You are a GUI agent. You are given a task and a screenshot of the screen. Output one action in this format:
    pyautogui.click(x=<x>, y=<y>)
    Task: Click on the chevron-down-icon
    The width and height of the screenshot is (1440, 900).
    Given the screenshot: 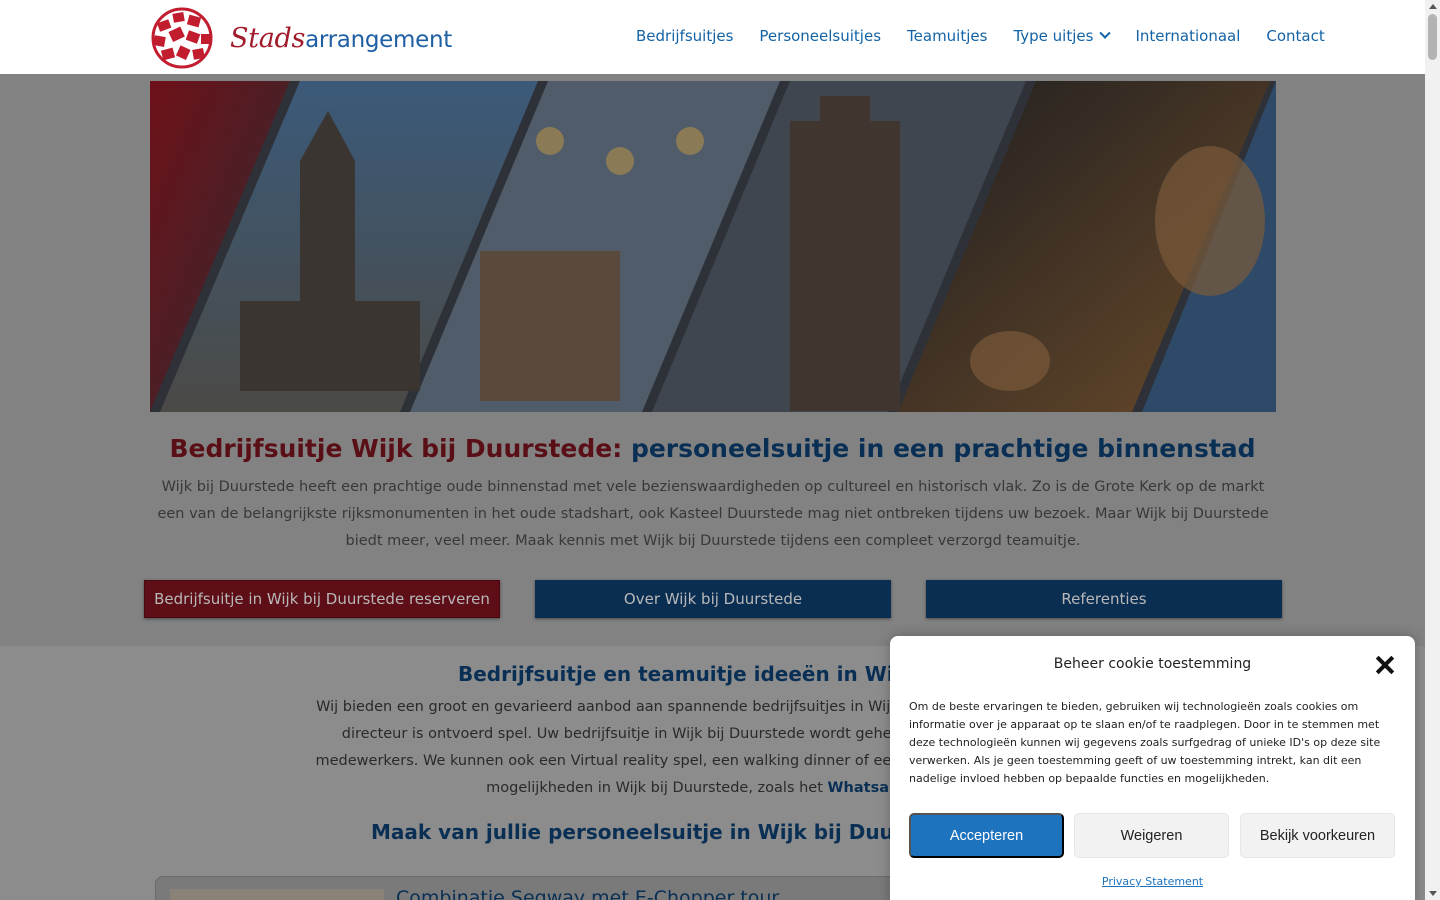 What is the action you would take?
    pyautogui.click(x=1105, y=33)
    